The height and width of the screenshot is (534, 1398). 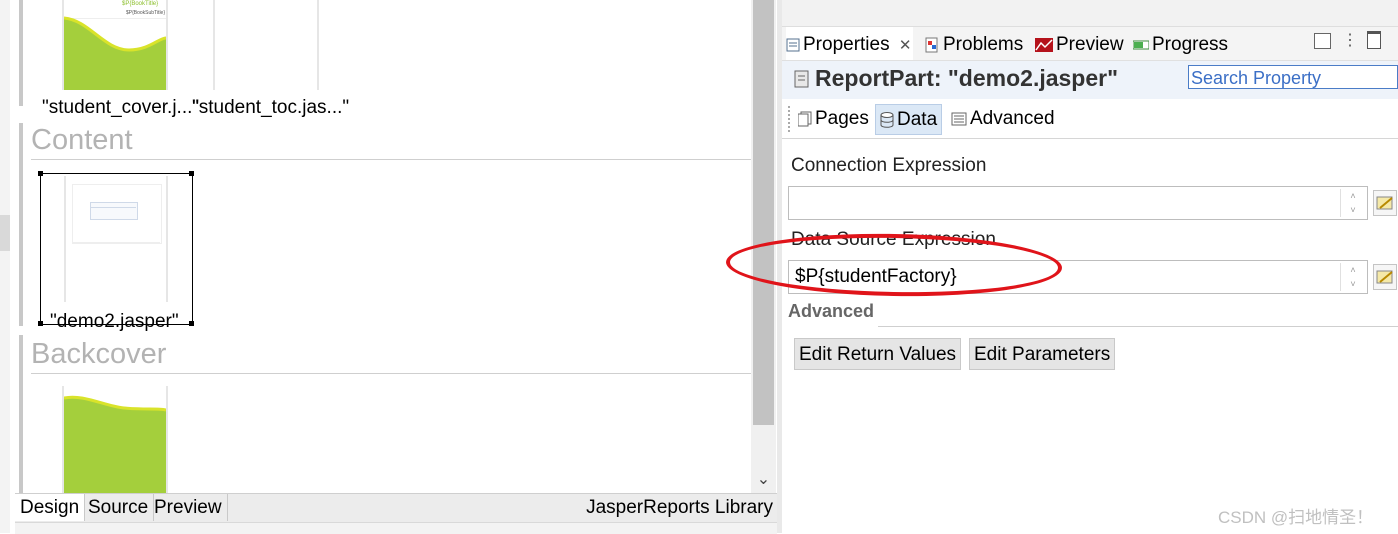 What do you see at coordinates (115, 444) in the screenshot?
I see `backcover-green-wave` at bounding box center [115, 444].